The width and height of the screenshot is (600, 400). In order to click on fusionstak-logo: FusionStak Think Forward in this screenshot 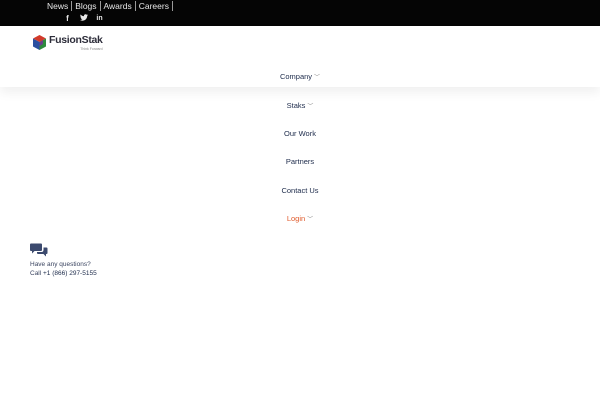, I will do `click(67, 43)`.